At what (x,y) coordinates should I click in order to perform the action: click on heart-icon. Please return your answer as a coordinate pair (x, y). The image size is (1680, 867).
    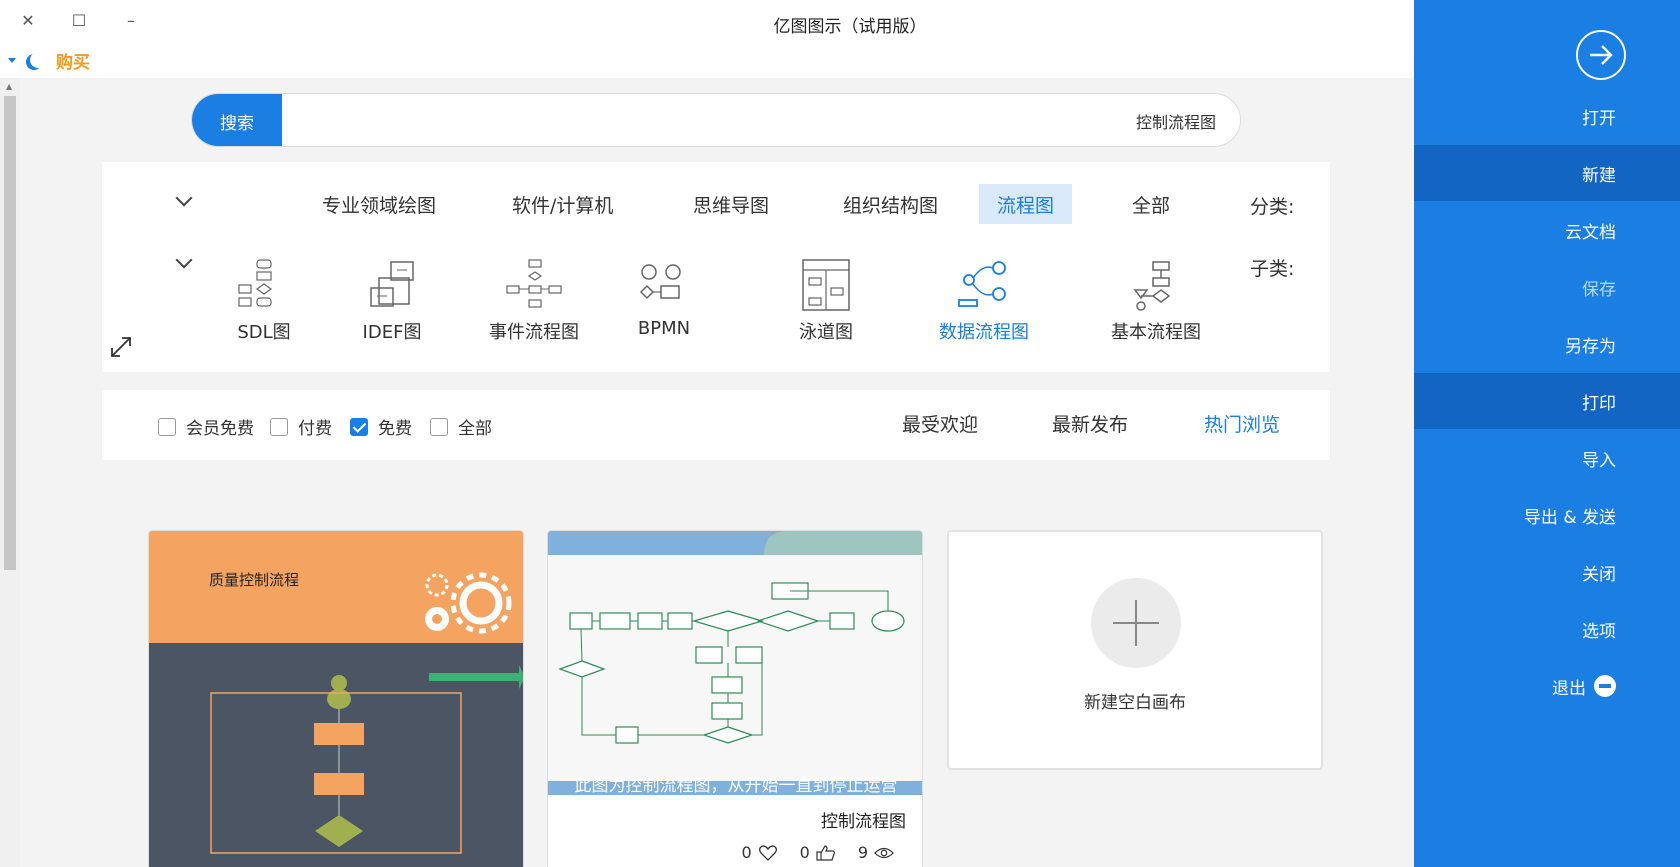
    Looking at the image, I should click on (767, 852).